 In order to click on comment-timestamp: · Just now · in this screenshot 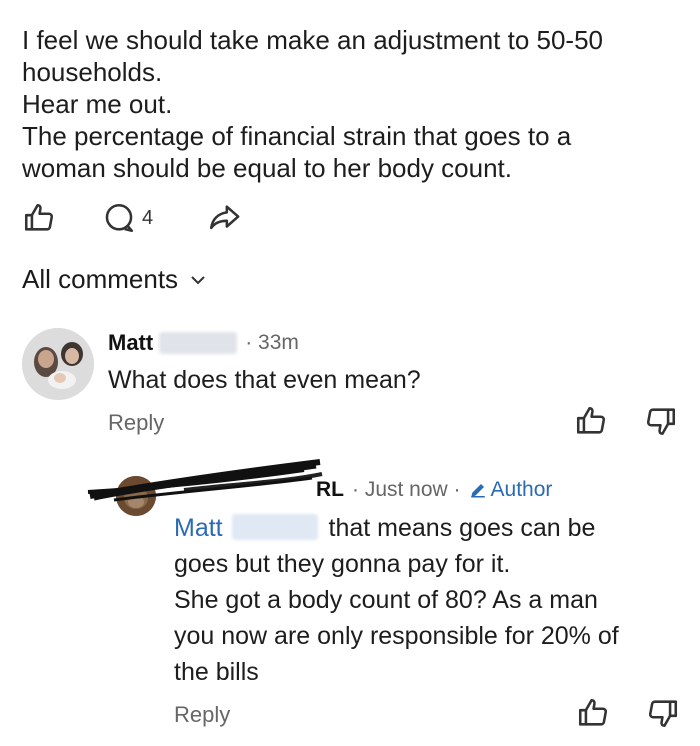, I will do `click(406, 489)`.